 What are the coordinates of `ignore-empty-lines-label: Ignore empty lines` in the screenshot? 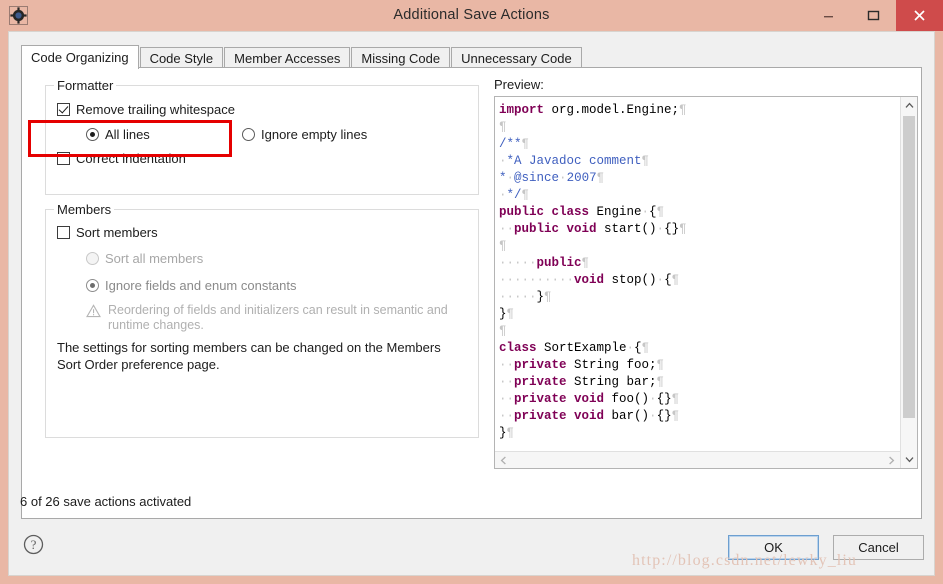 It's located at (314, 134).